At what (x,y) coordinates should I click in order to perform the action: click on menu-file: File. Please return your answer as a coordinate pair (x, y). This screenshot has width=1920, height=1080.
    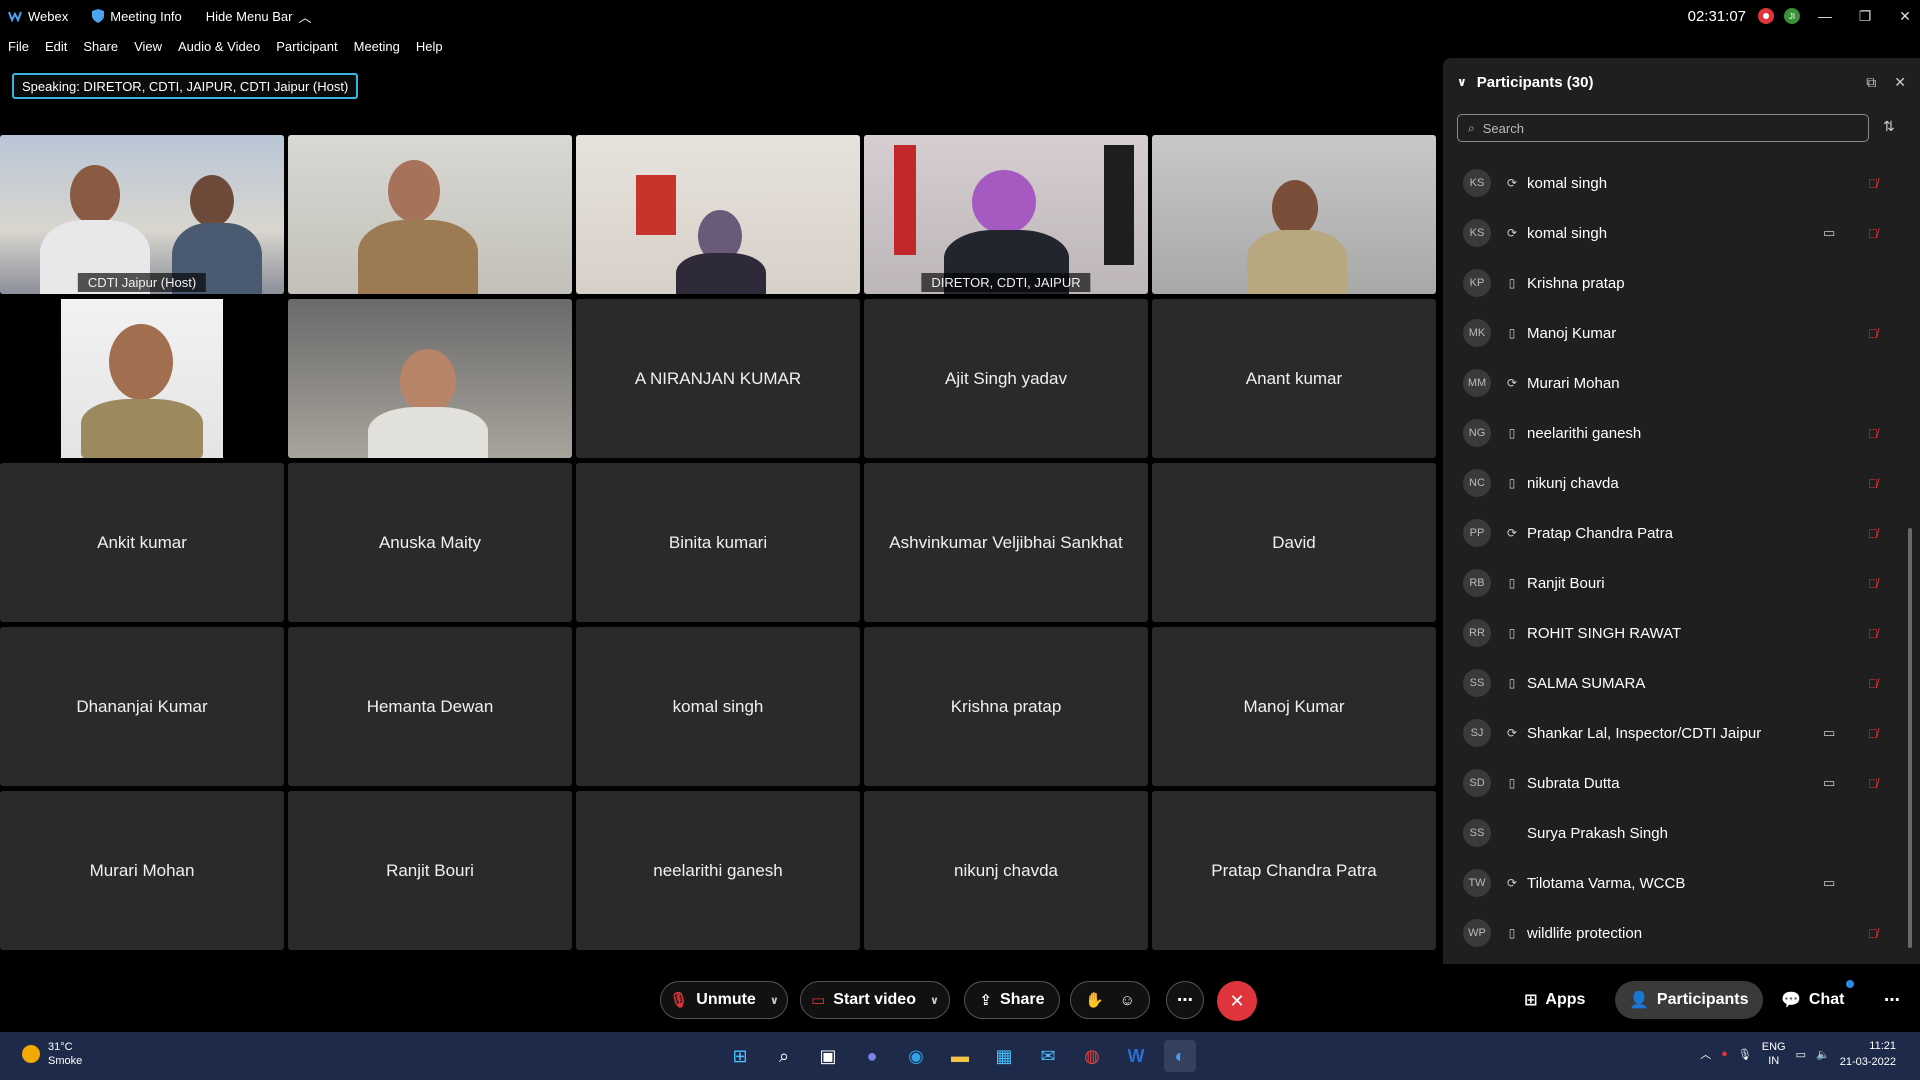
    Looking at the image, I should click on (18, 46).